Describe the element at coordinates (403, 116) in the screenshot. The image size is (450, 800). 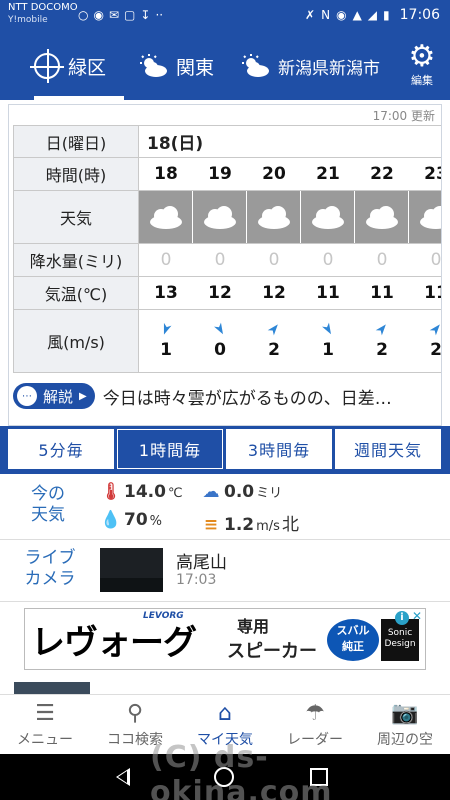
I see `updated-time: 17:00 更新` at that location.